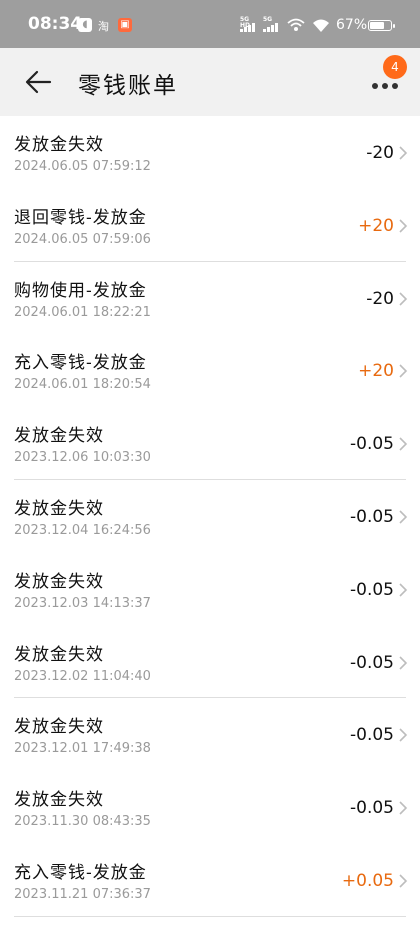  I want to click on status-bar: 08:34 ◖ 淘 ▣ 5G HD 5G 67%, so click(210, 24).